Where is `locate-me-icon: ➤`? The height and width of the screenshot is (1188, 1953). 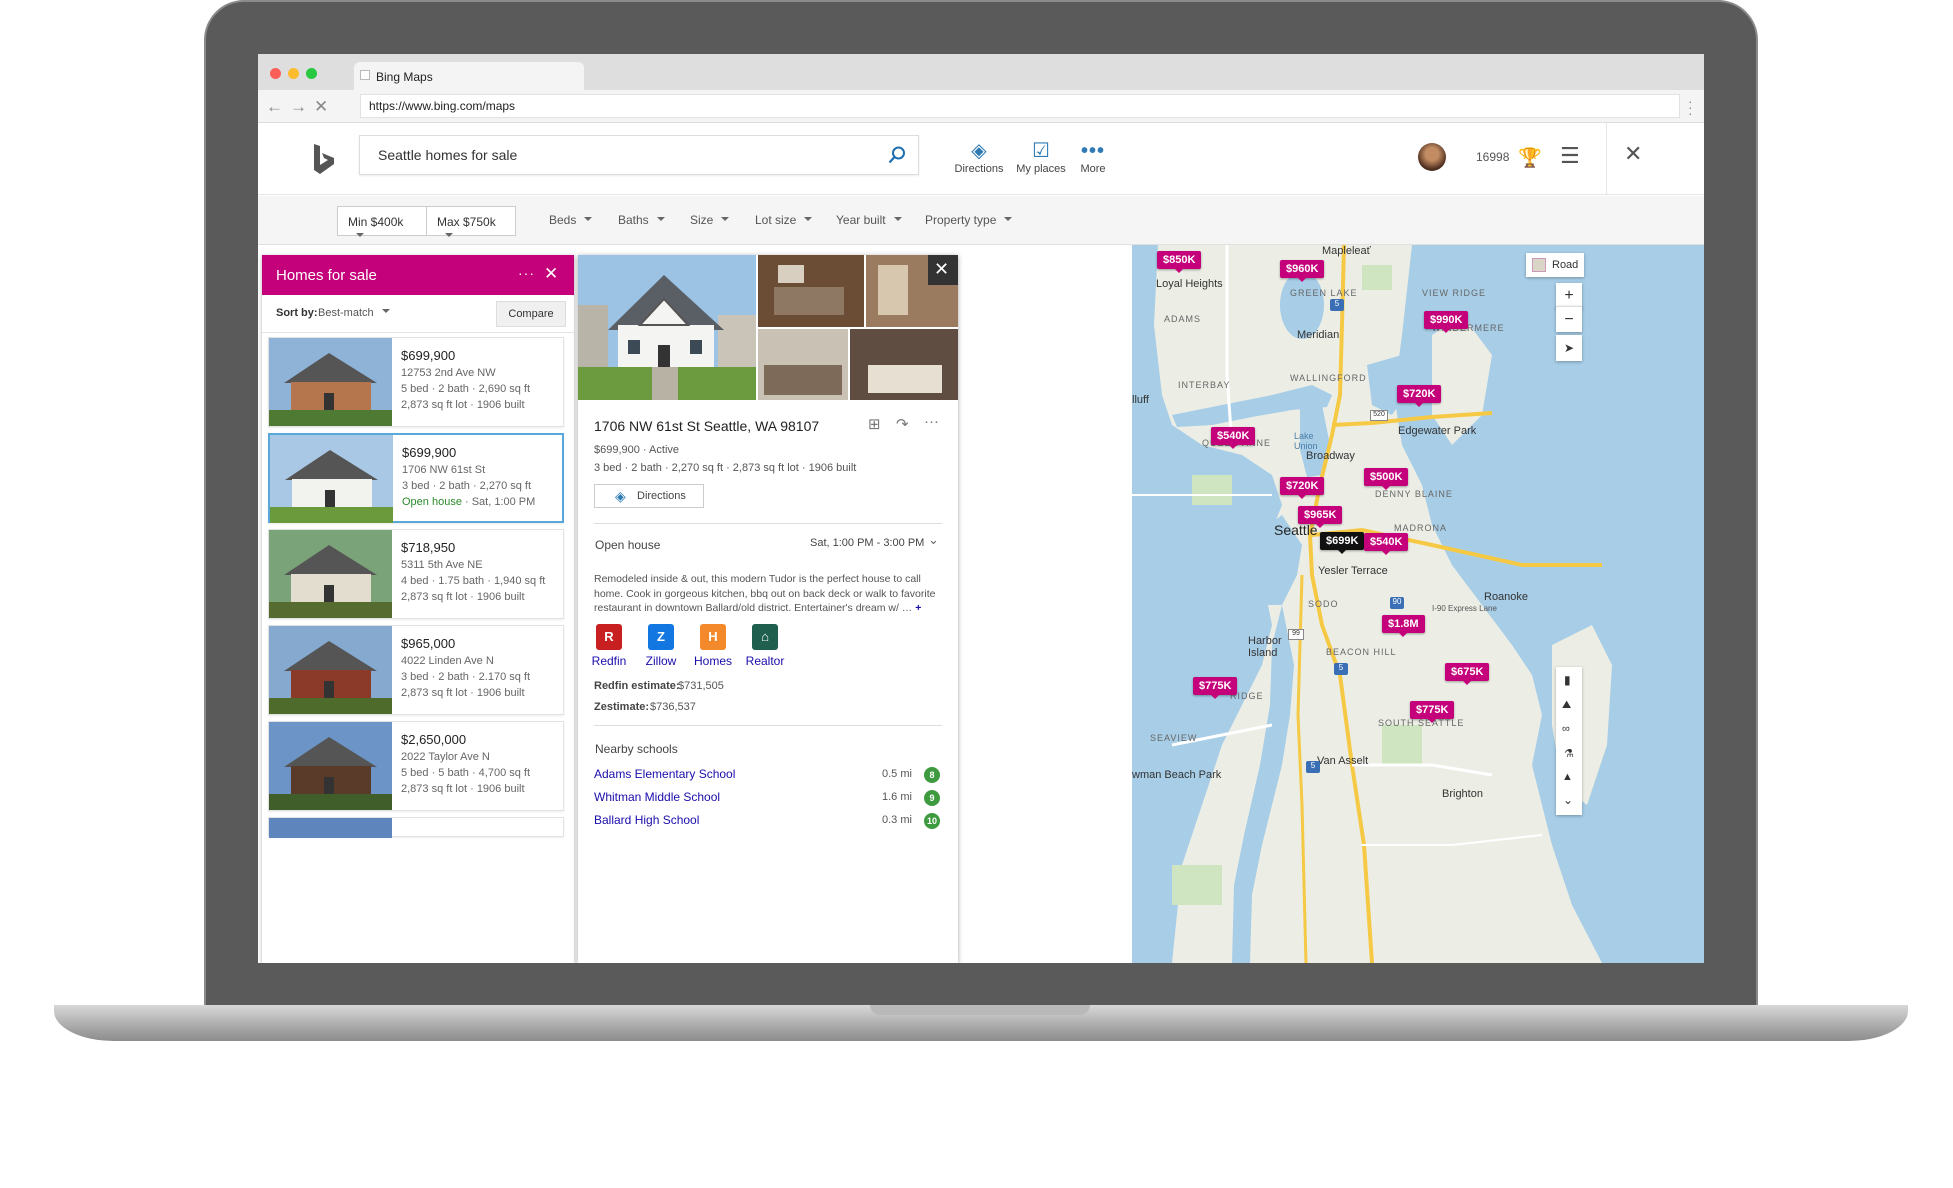
locate-me-icon: ➤ is located at coordinates (1569, 348).